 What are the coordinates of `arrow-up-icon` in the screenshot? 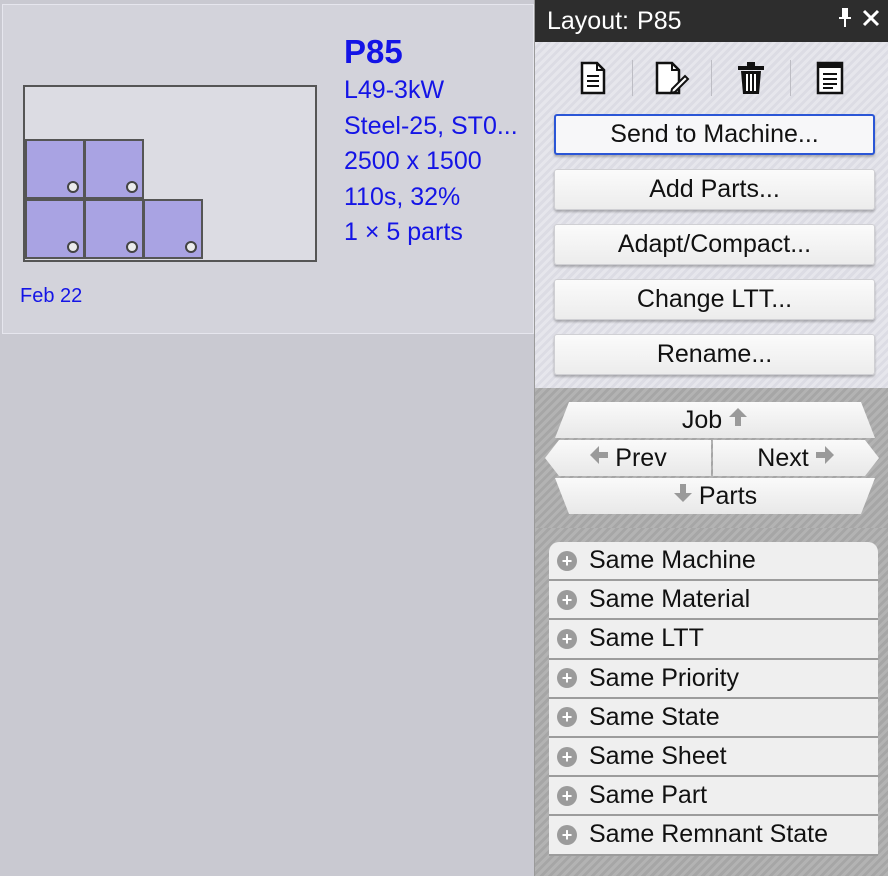 It's located at (738, 420).